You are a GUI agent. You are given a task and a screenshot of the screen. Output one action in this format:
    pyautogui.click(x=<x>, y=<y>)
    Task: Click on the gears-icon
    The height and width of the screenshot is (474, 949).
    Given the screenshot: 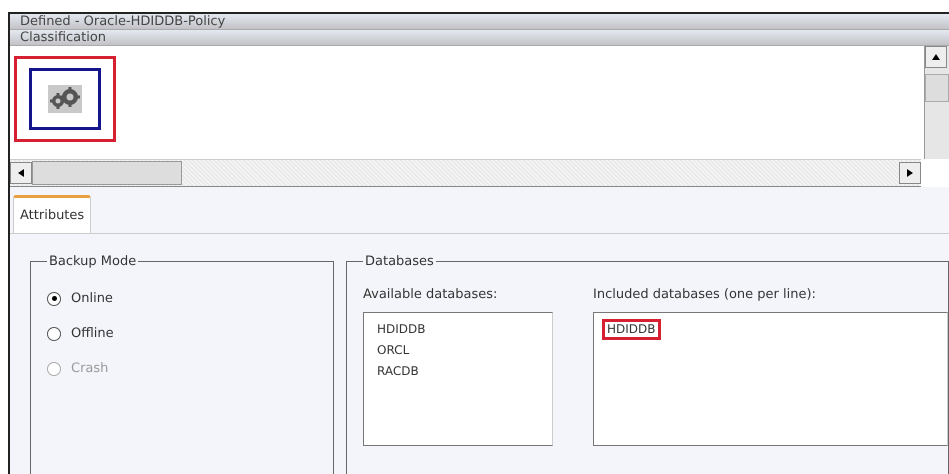 What is the action you would take?
    pyautogui.click(x=65, y=99)
    